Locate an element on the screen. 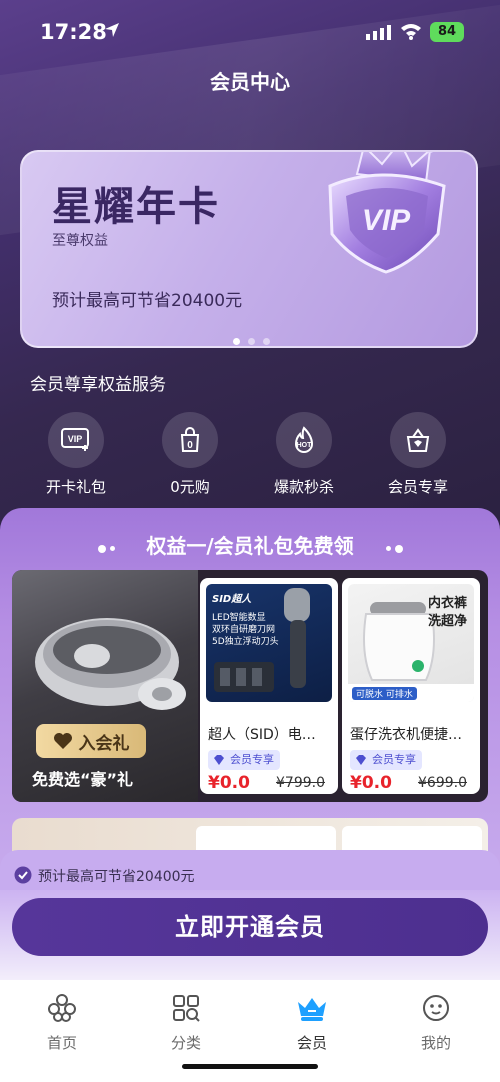 Image resolution: width=500 pixels, height=1082 pixels. services-row: VIP 开卡礼包 0 0元购 HOT 爆款秒杀 会员专享 is located at coordinates (250, 457).